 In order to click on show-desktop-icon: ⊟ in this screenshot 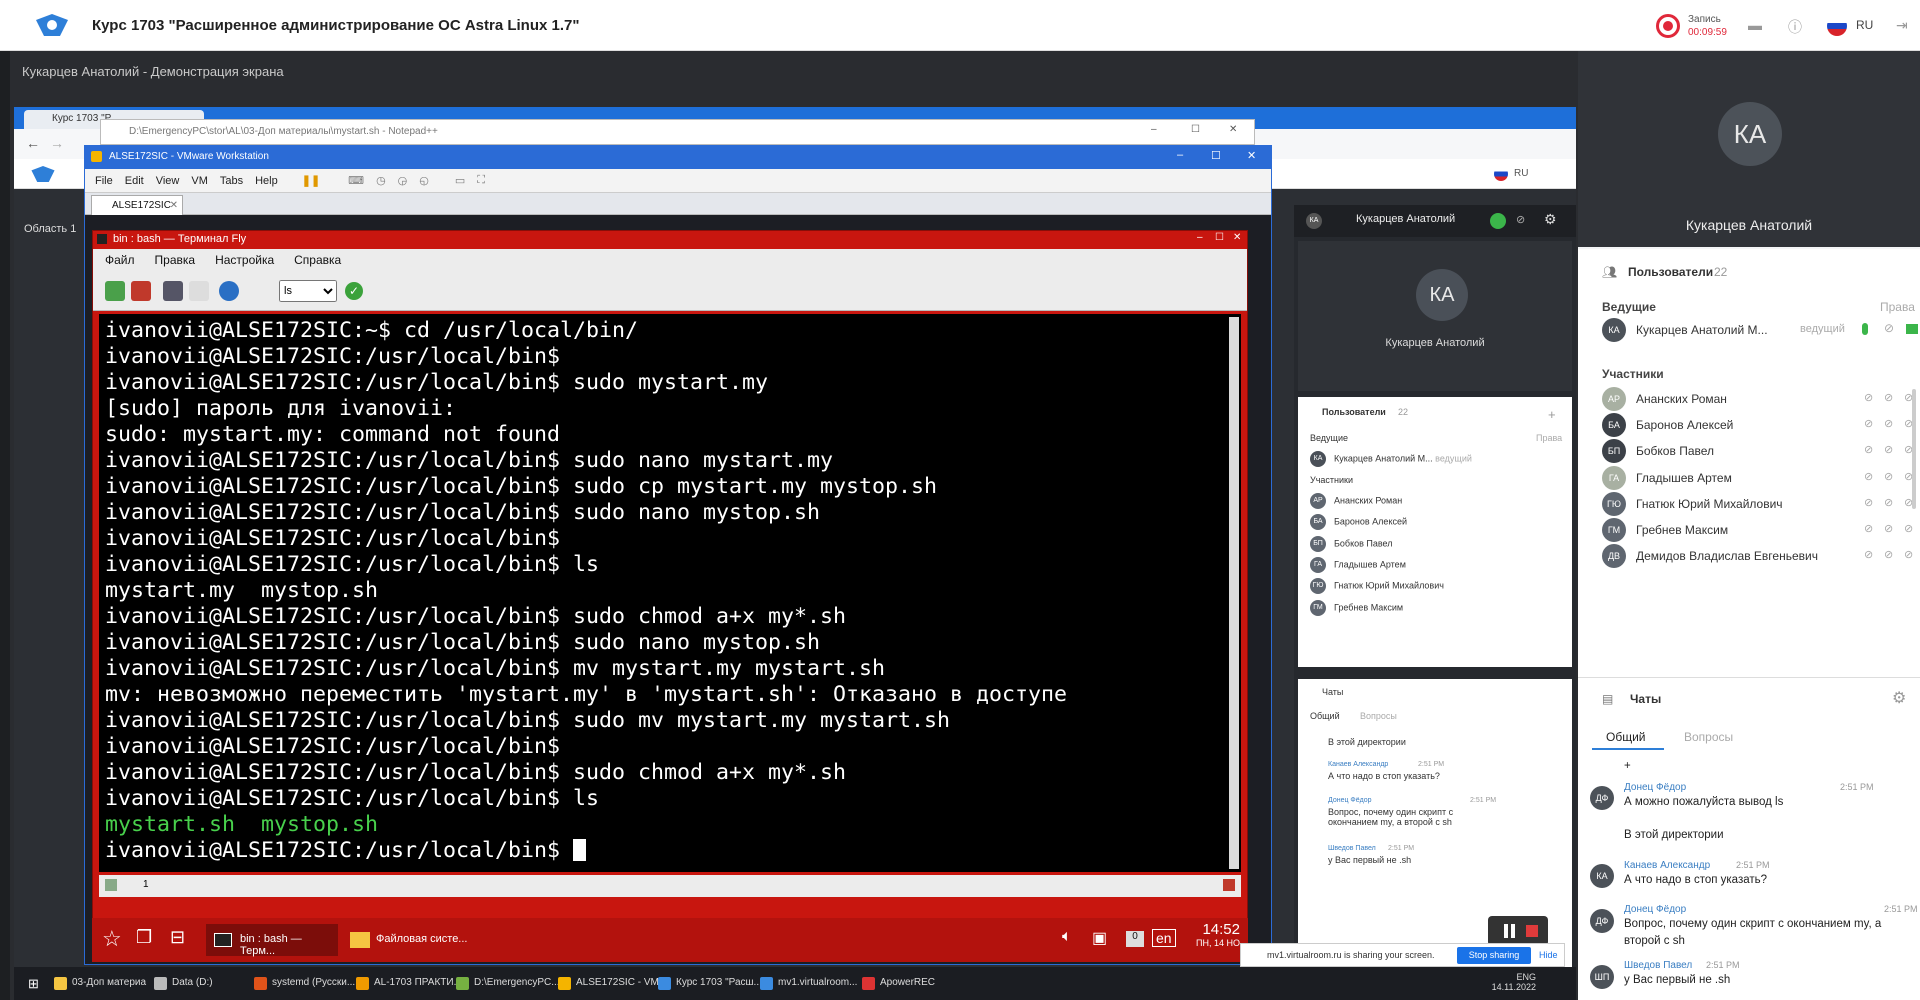, I will do `click(177, 937)`.